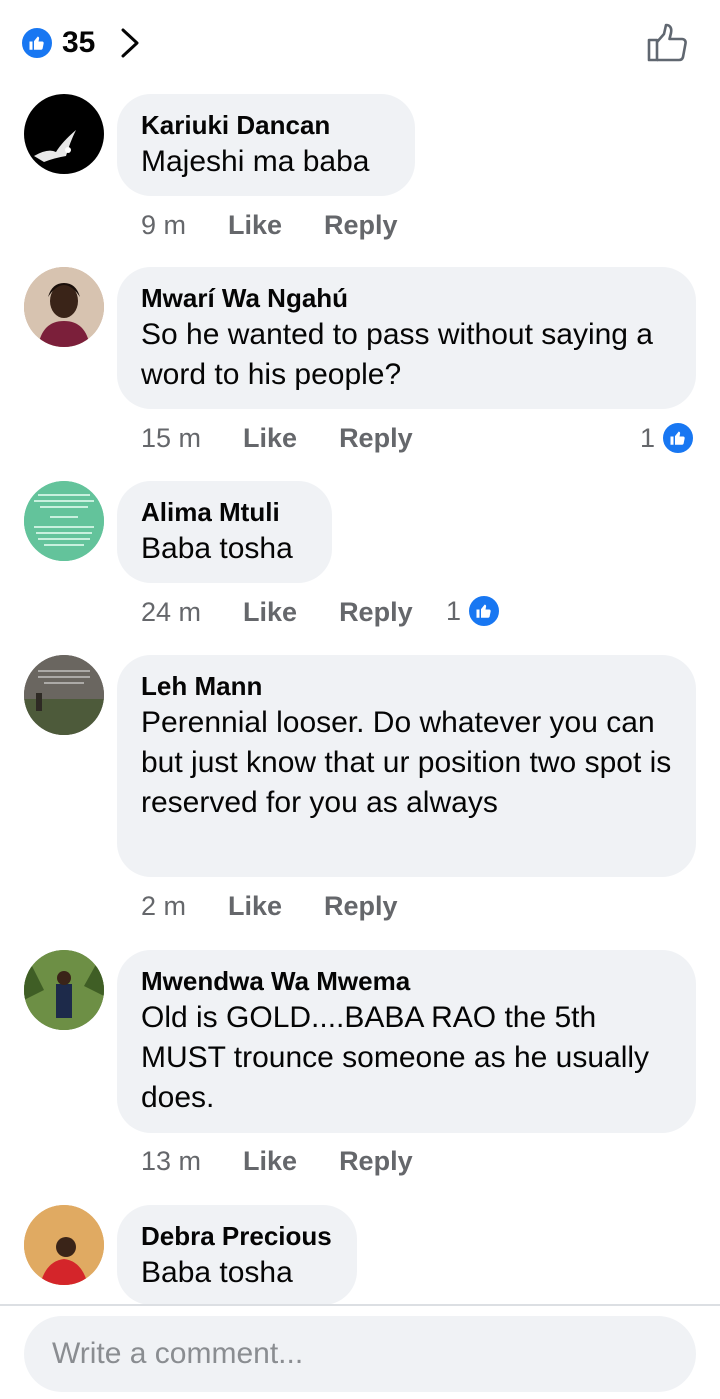  I want to click on comment-bubble: Kariuki Dancan Majeshi ma baba, so click(266, 145).